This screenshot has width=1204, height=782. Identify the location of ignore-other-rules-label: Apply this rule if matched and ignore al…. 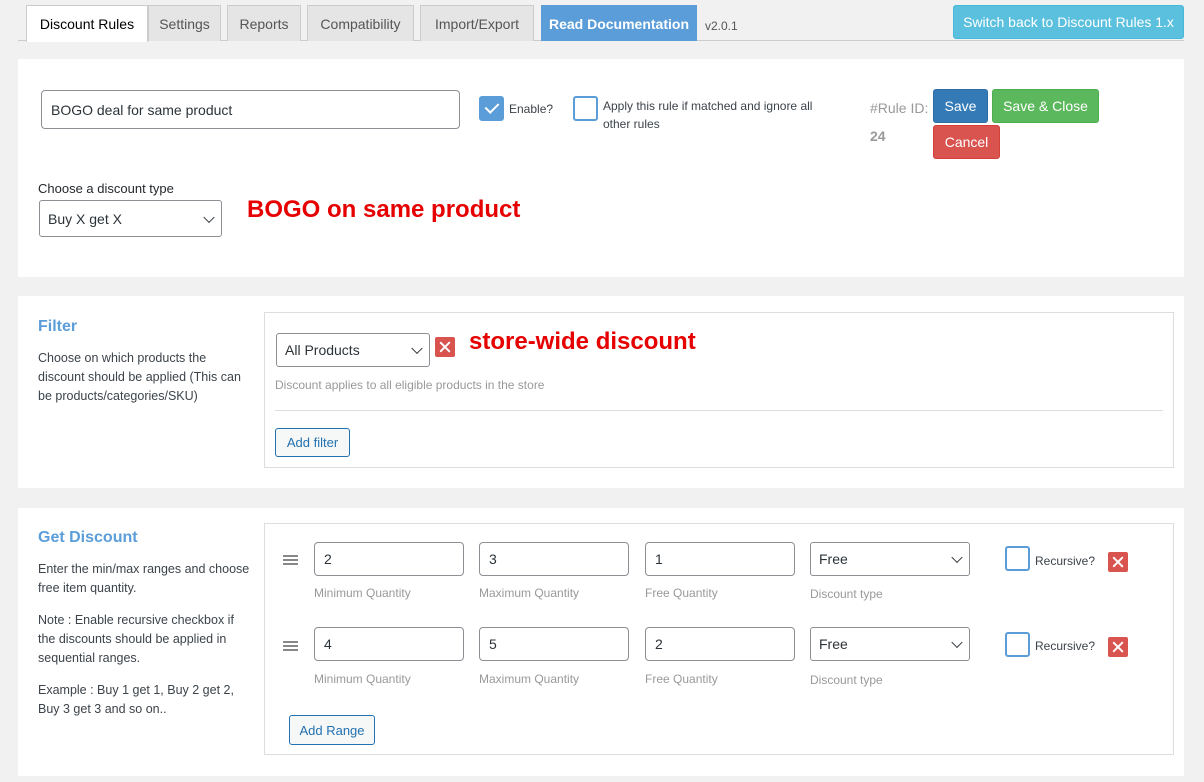
(708, 115).